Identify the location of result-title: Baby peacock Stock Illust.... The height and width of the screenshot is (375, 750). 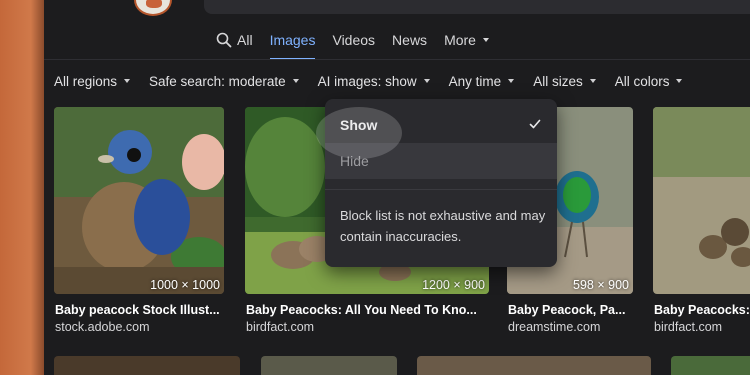
(140, 310).